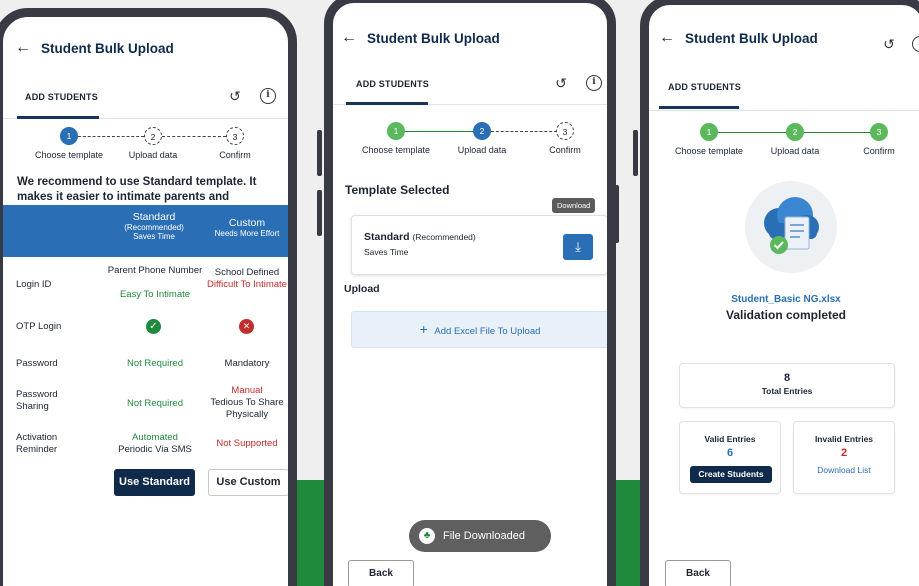 This screenshot has width=919, height=586. What do you see at coordinates (386, 252) in the screenshot?
I see `template-sub: Saves Time` at bounding box center [386, 252].